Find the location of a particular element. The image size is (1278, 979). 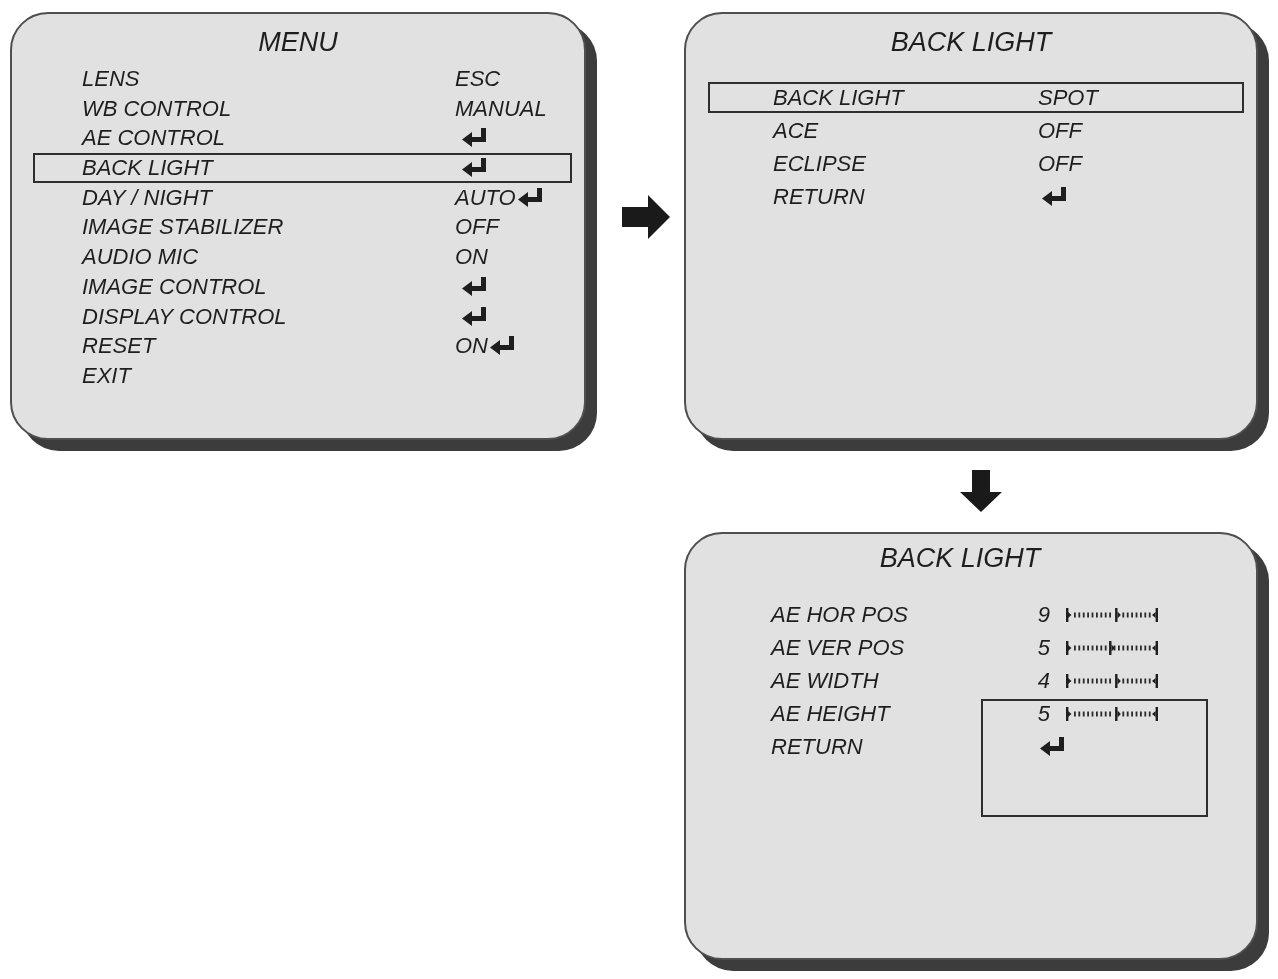

enter-icon is located at coordinates (1053, 746).